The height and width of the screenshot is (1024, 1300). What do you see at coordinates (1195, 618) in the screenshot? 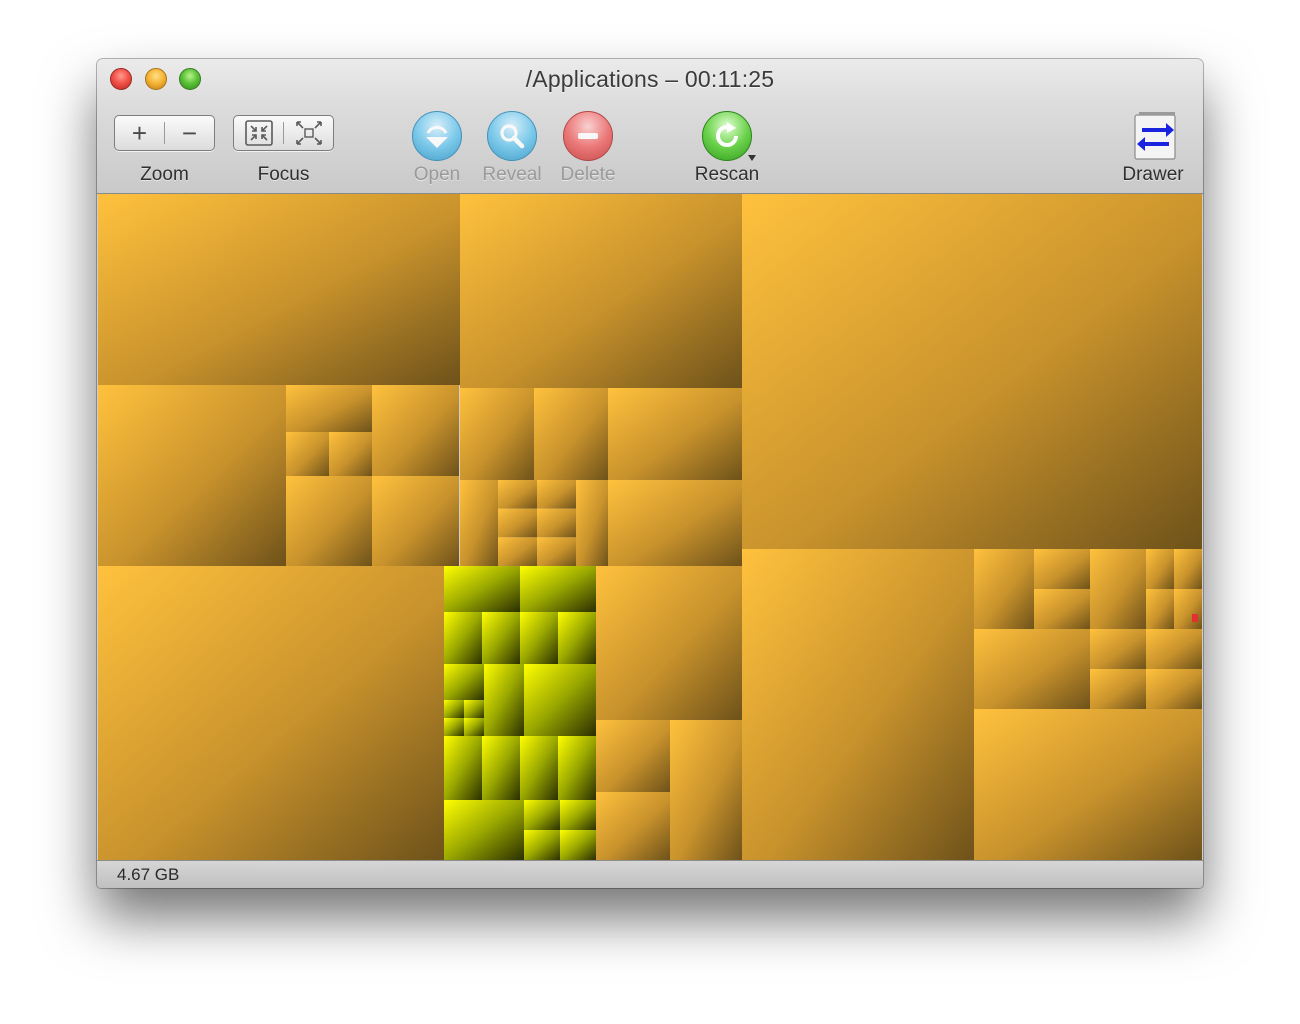
I see `treemap-highlight-block` at bounding box center [1195, 618].